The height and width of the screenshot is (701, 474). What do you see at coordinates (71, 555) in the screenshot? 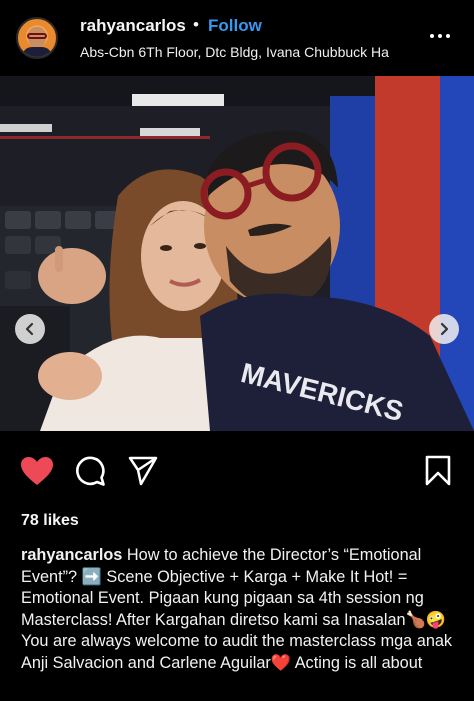
I see `caption-username: rahyancarlos` at bounding box center [71, 555].